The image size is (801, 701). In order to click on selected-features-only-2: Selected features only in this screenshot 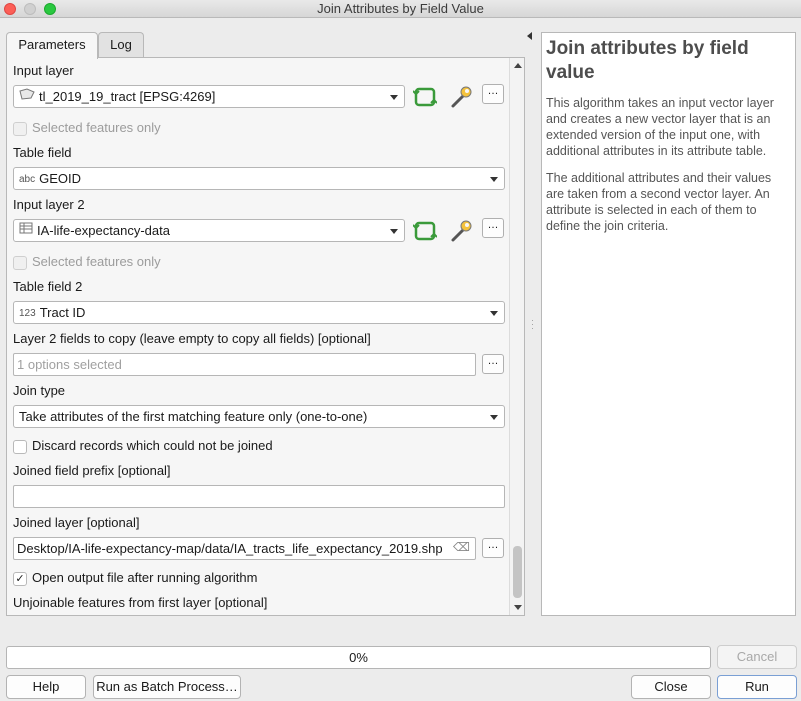, I will do `click(87, 262)`.